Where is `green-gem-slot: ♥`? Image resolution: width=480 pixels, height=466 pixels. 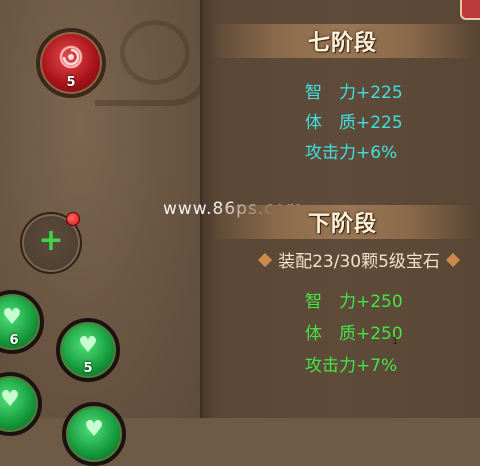
green-gem-slot: ♥ is located at coordinates (94, 434).